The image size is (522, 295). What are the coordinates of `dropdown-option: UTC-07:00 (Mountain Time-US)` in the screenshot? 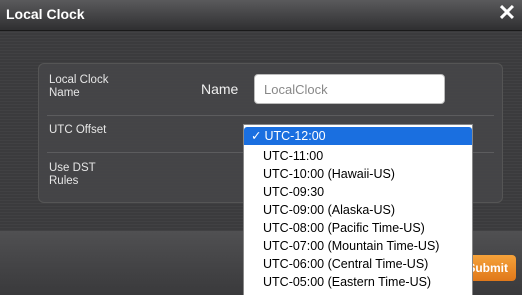 It's located at (358, 246).